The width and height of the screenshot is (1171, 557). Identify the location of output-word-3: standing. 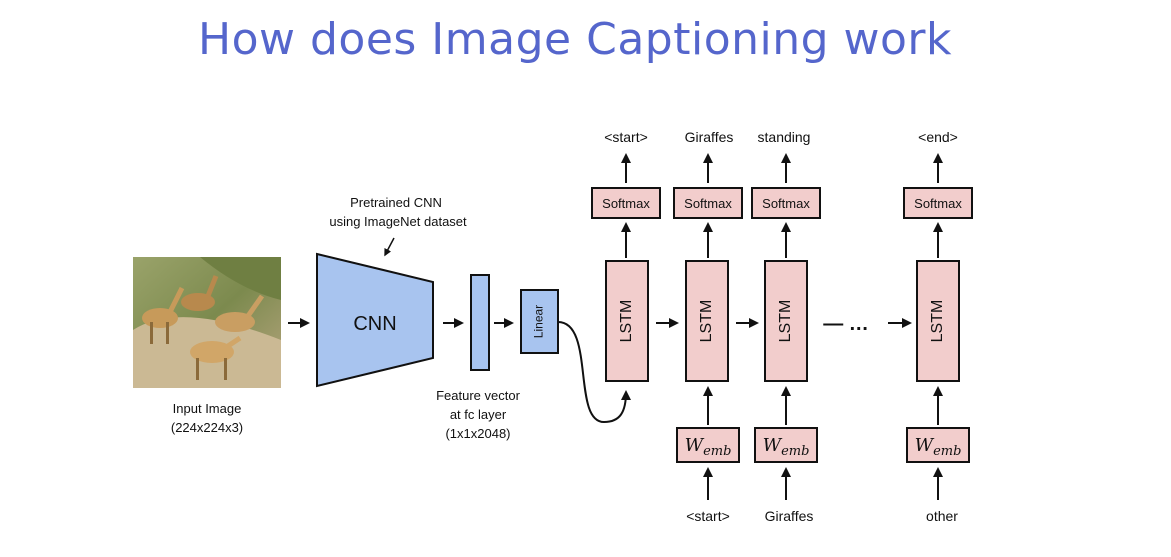
(784, 137).